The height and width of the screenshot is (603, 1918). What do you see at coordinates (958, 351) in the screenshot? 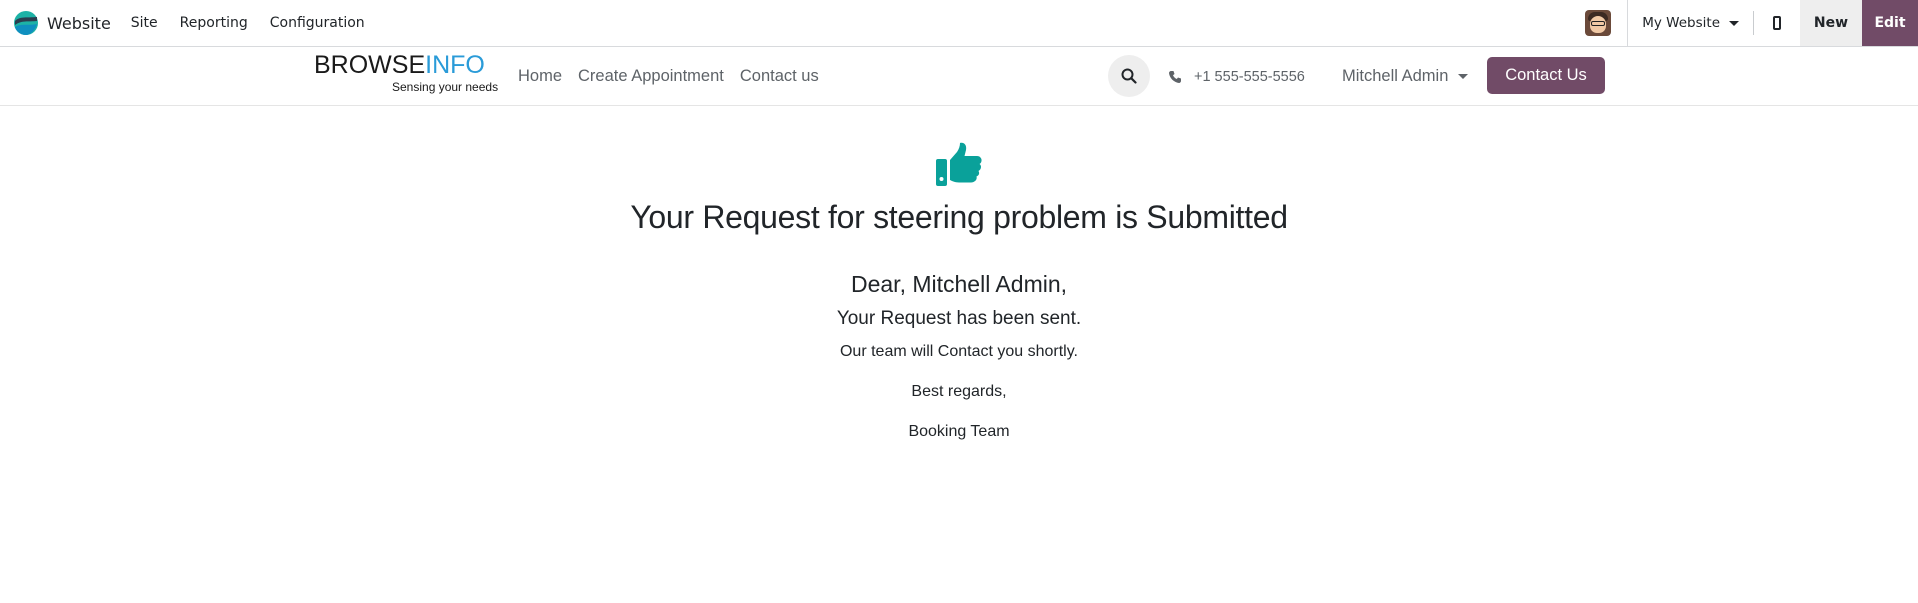
I see `followup-message: Our team will Contact you shortly.` at bounding box center [958, 351].